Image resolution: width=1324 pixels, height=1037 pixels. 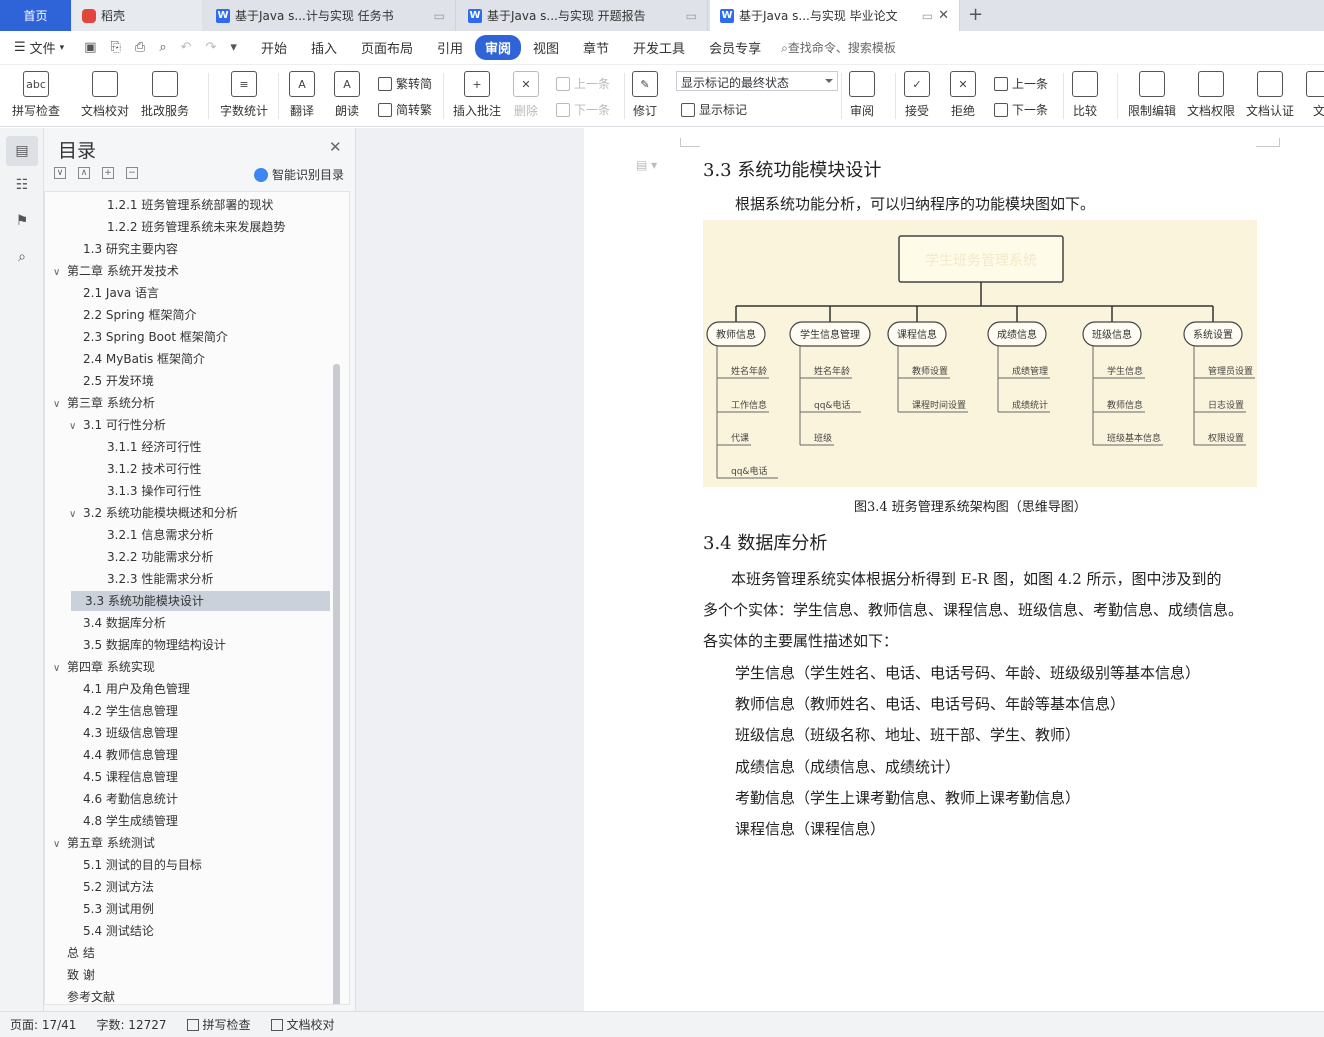 I want to click on bookmark-icon: ⚑, so click(x=22, y=221).